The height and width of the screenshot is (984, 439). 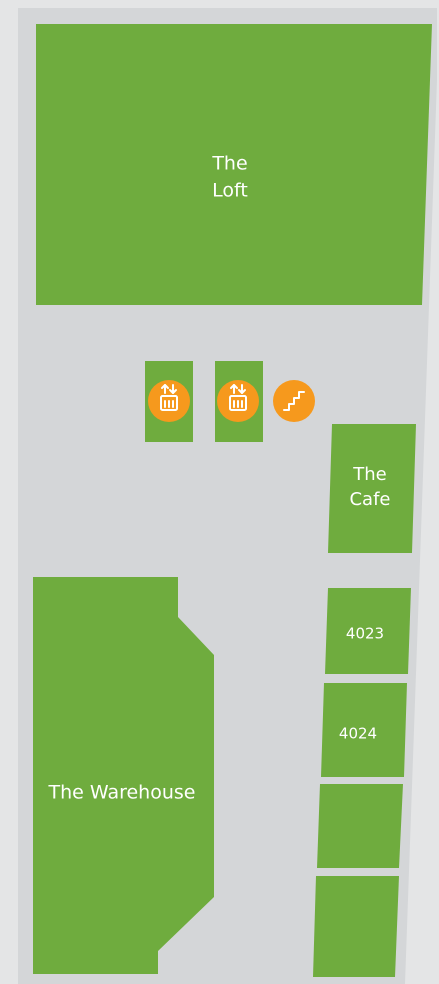 What do you see at coordinates (229, 164) in the screenshot?
I see `room-label-loft-line1: The` at bounding box center [229, 164].